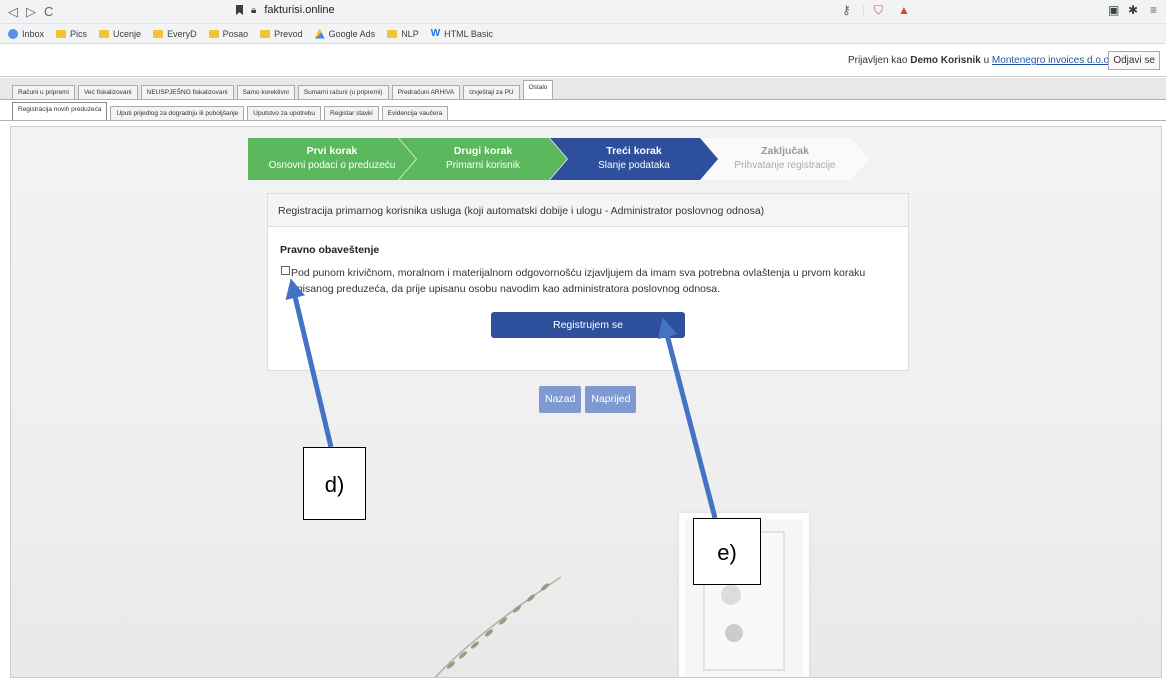 The width and height of the screenshot is (1166, 681). I want to click on arrow-e, so click(687, 418).